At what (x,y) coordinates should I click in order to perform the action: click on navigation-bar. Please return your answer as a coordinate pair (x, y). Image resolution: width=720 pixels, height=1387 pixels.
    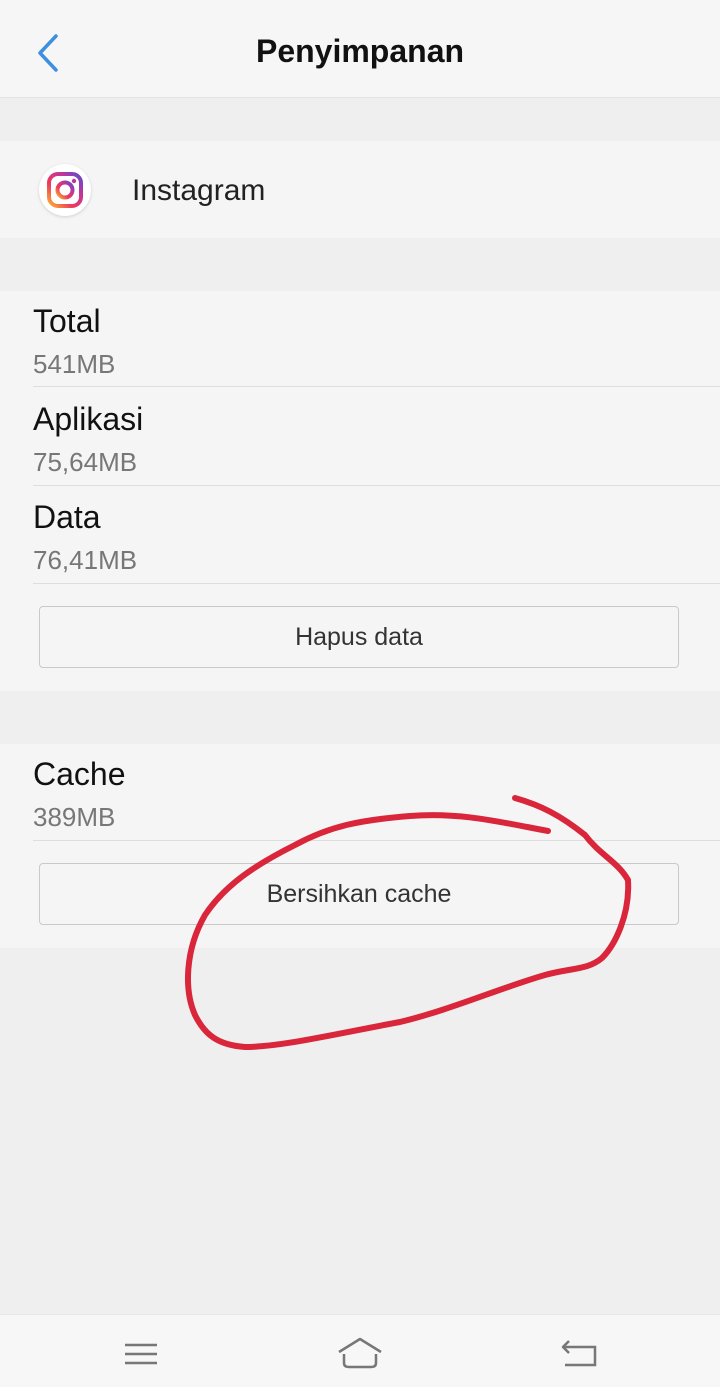
    Looking at the image, I should click on (360, 1350).